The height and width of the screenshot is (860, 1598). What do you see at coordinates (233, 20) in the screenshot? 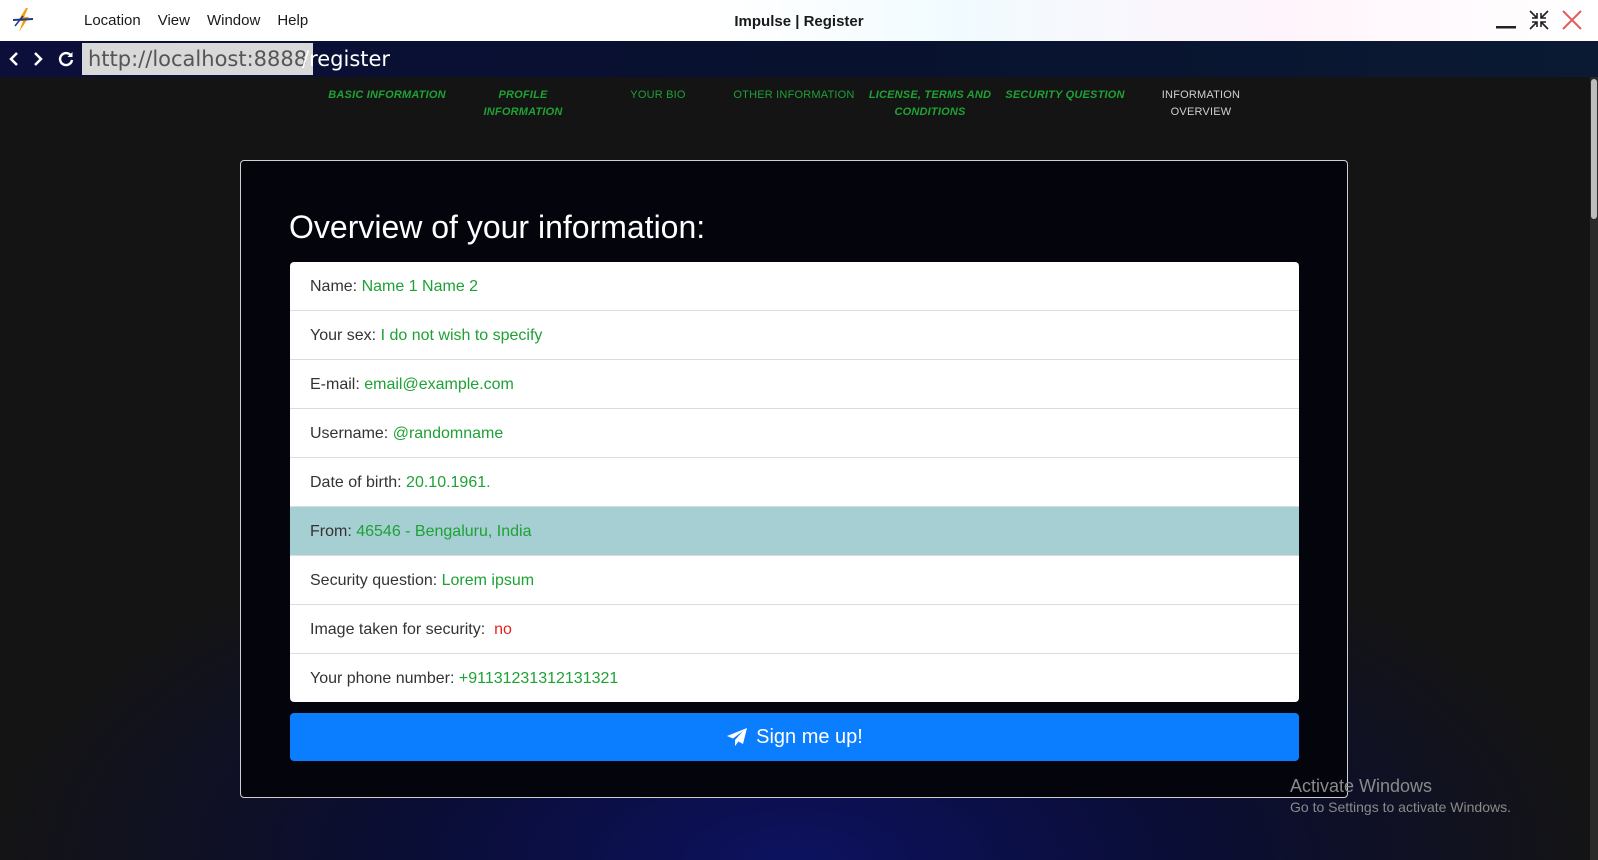
I see `menu-window: Window` at bounding box center [233, 20].